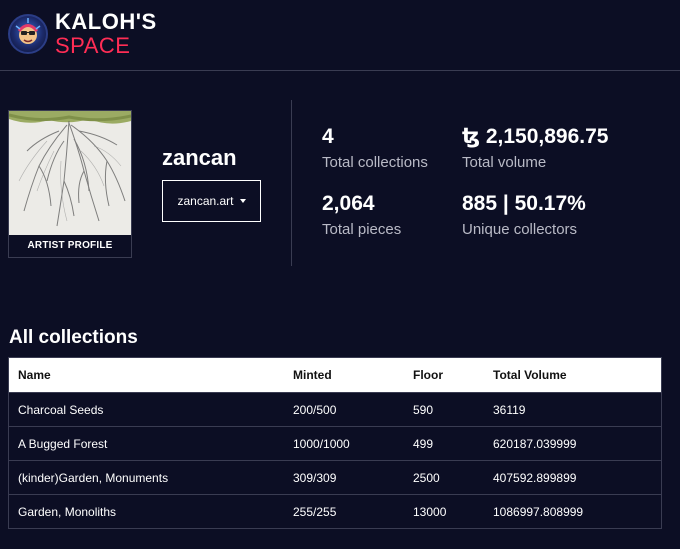 Image resolution: width=680 pixels, height=549 pixels. I want to click on stat-total-volume: ꜩ 2,150,896.75 Total volume, so click(535, 148).